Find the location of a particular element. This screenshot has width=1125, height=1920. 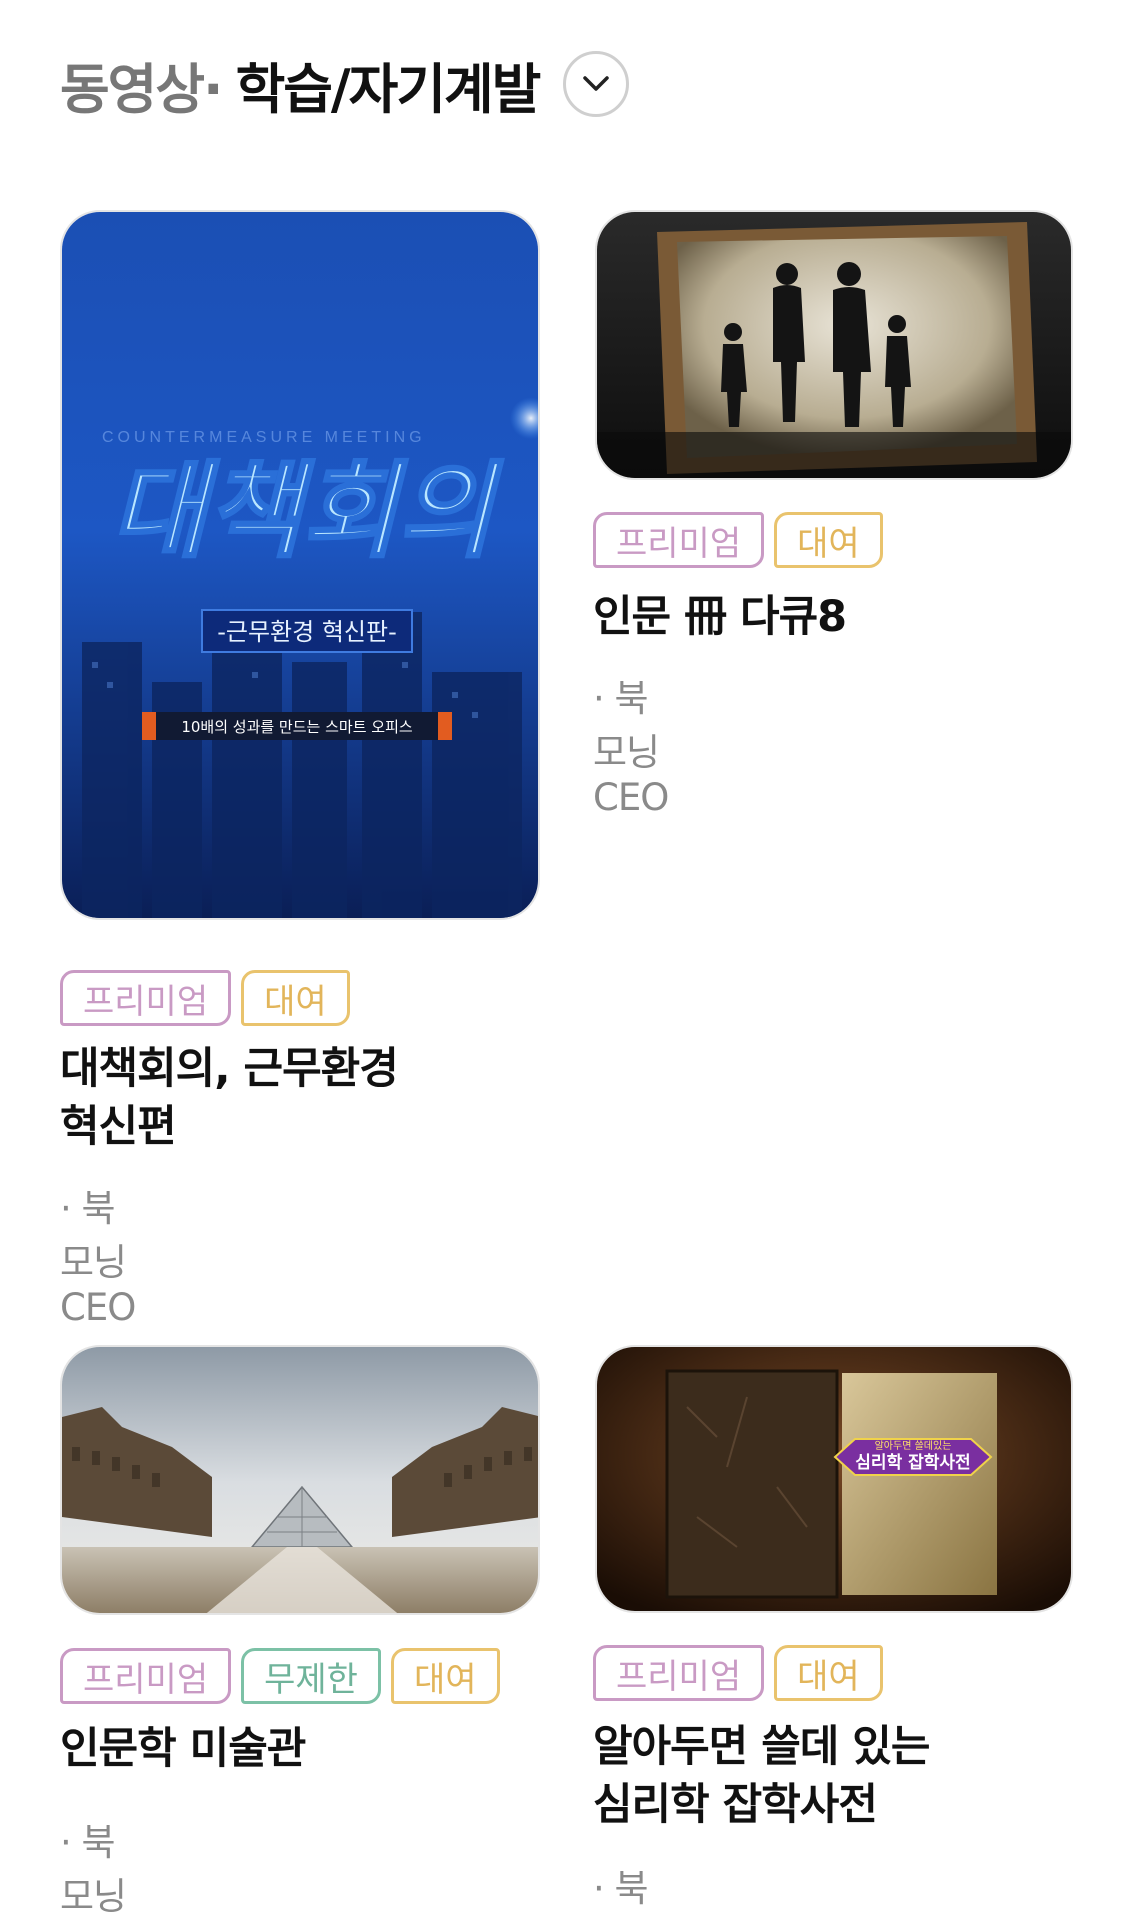

thumbnail-1-subtitle: -근무환경 혁신판- is located at coordinates (307, 632).